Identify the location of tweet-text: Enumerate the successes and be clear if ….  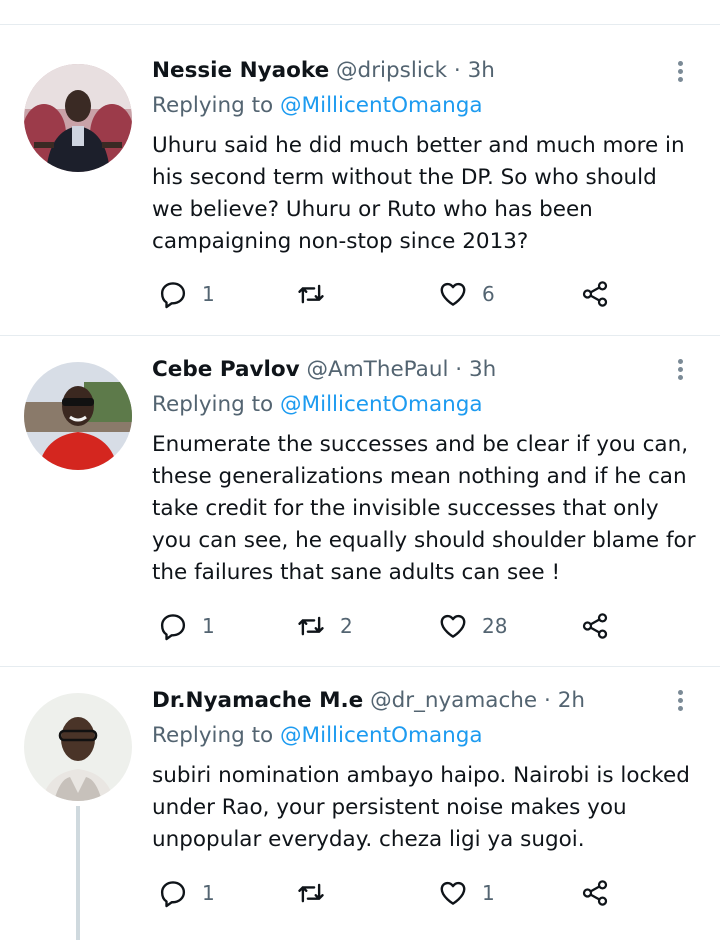
(424, 508).